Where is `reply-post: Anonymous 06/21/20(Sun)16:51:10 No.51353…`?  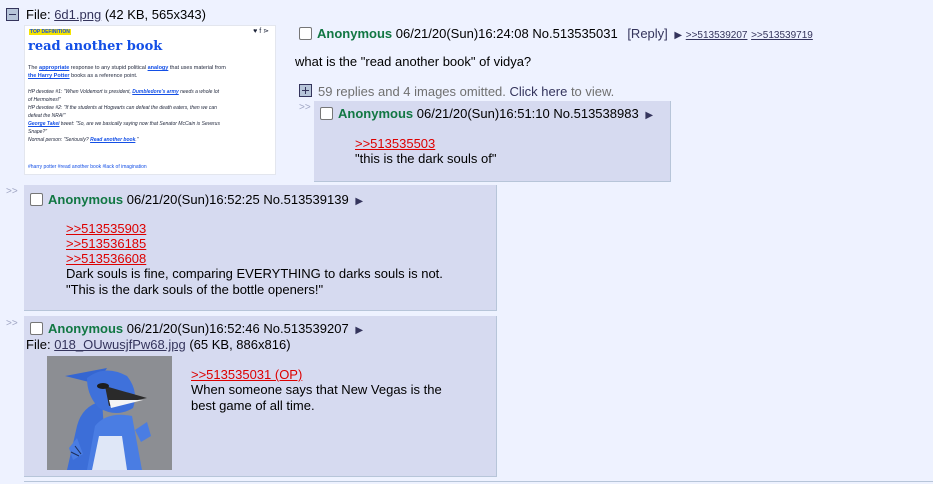
reply-post: Anonymous 06/21/20(Sun)16:51:10 No.51353… is located at coordinates (492, 141).